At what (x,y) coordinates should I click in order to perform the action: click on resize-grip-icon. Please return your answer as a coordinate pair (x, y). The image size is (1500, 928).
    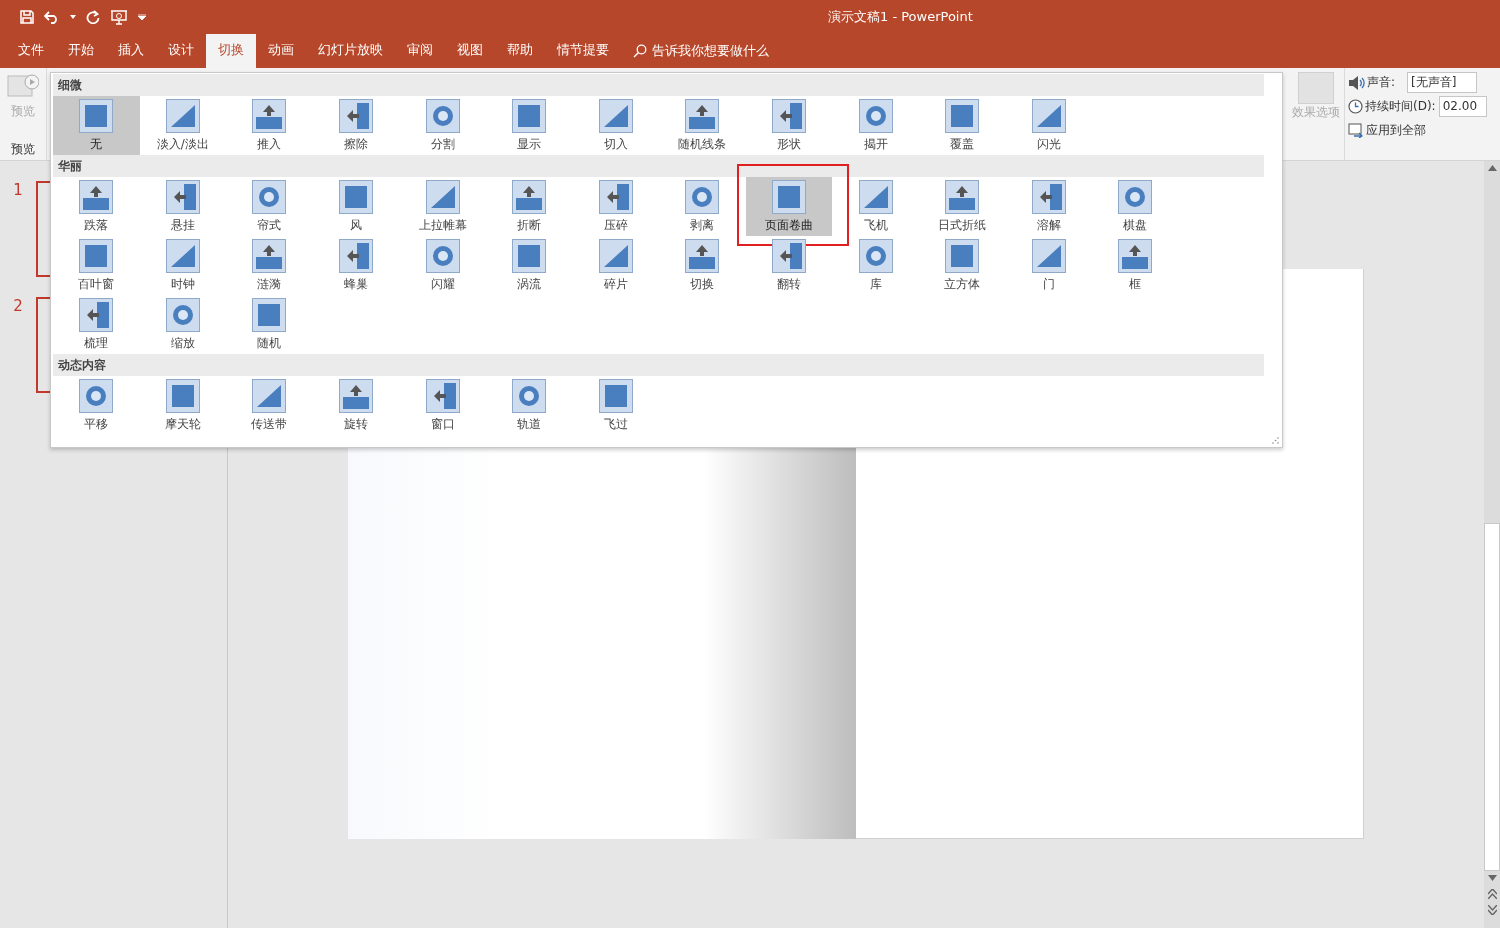
    Looking at the image, I should click on (1275, 440).